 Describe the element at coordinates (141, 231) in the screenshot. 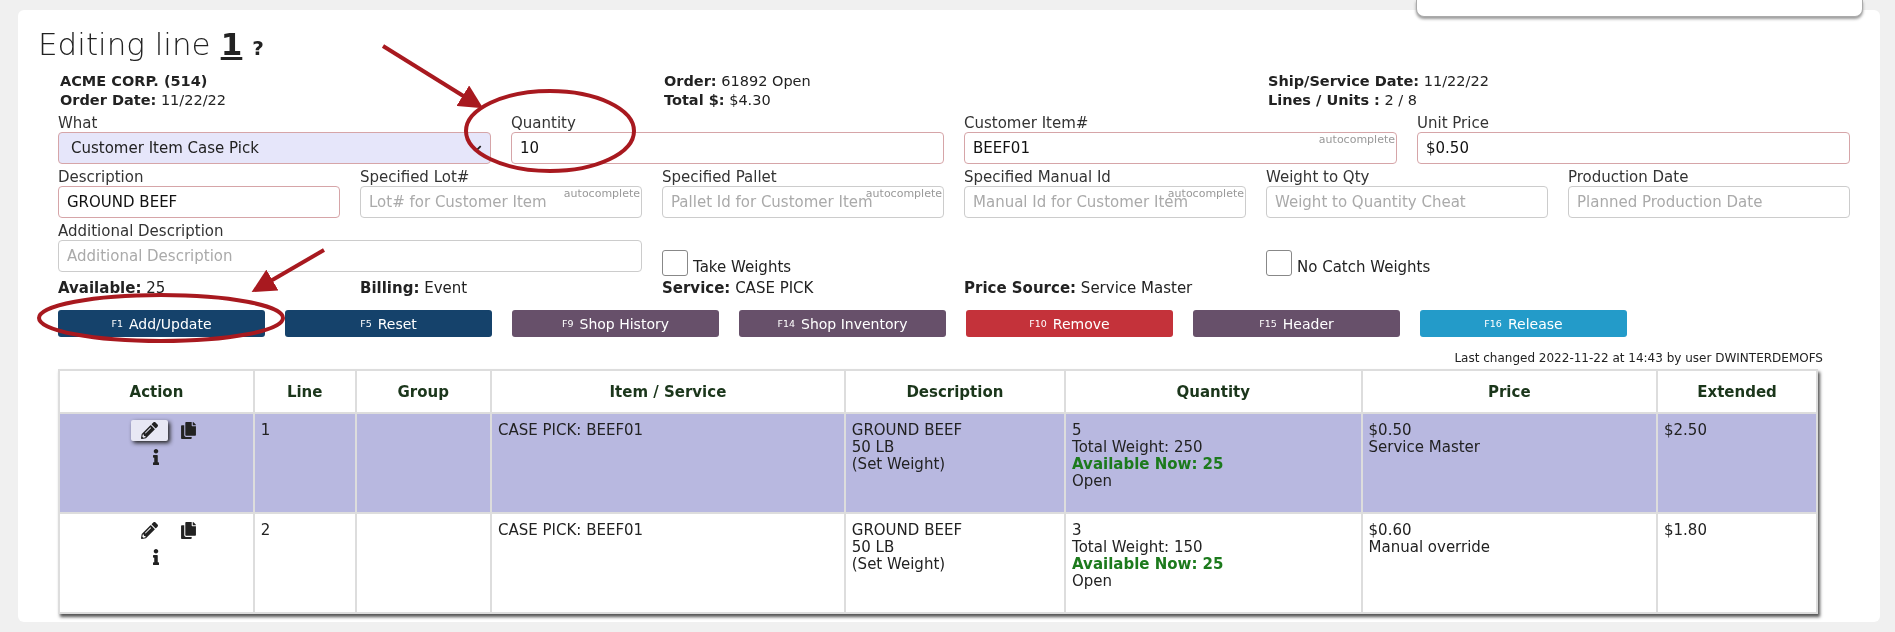

I see `field-label: Additional Description` at that location.